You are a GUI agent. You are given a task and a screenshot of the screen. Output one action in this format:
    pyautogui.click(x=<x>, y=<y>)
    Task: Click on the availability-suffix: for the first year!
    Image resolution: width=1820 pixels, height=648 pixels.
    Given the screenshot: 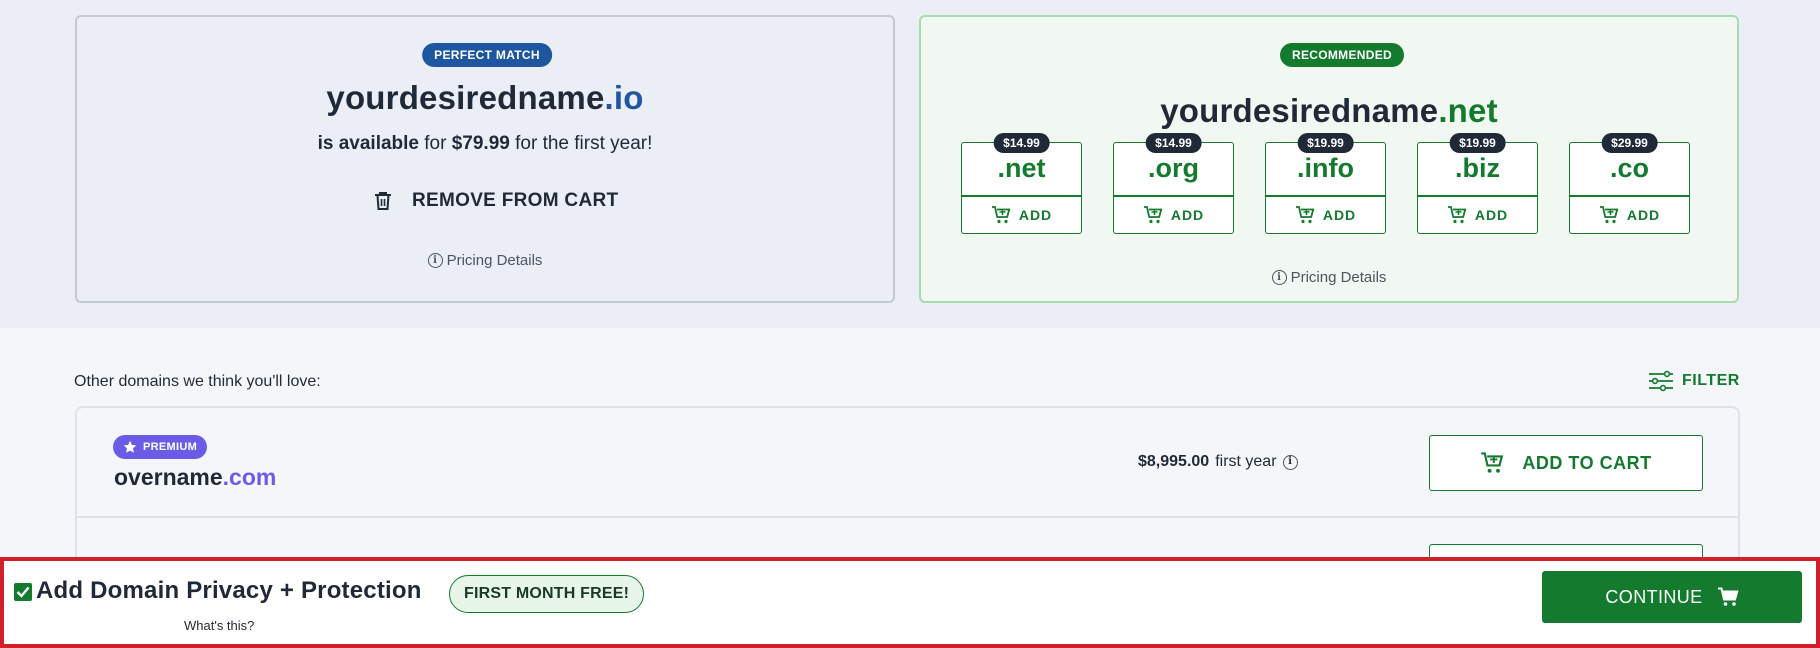 What is the action you would take?
    pyautogui.click(x=581, y=143)
    